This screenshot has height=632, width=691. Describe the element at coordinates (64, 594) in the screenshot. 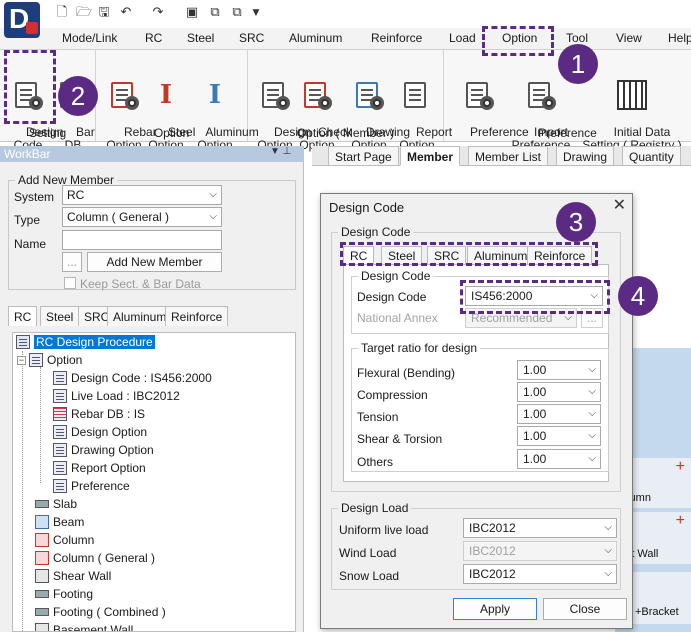

I see `tree-item-footing: Footing` at that location.